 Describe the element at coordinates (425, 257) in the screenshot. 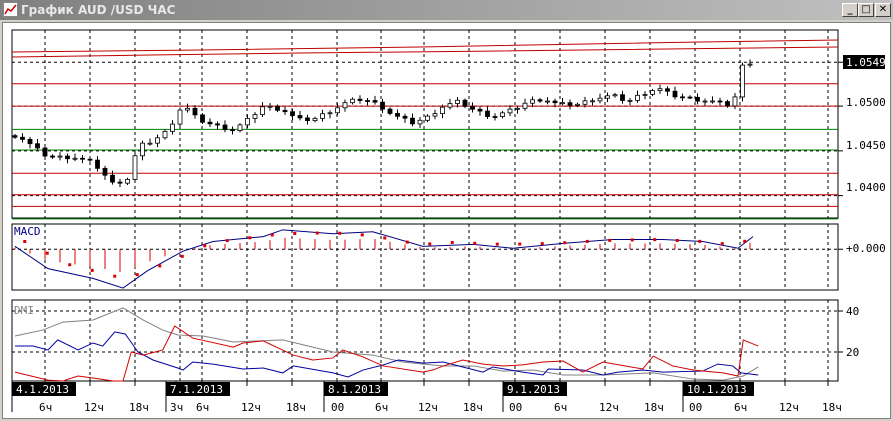

I see `macd-pane` at that location.